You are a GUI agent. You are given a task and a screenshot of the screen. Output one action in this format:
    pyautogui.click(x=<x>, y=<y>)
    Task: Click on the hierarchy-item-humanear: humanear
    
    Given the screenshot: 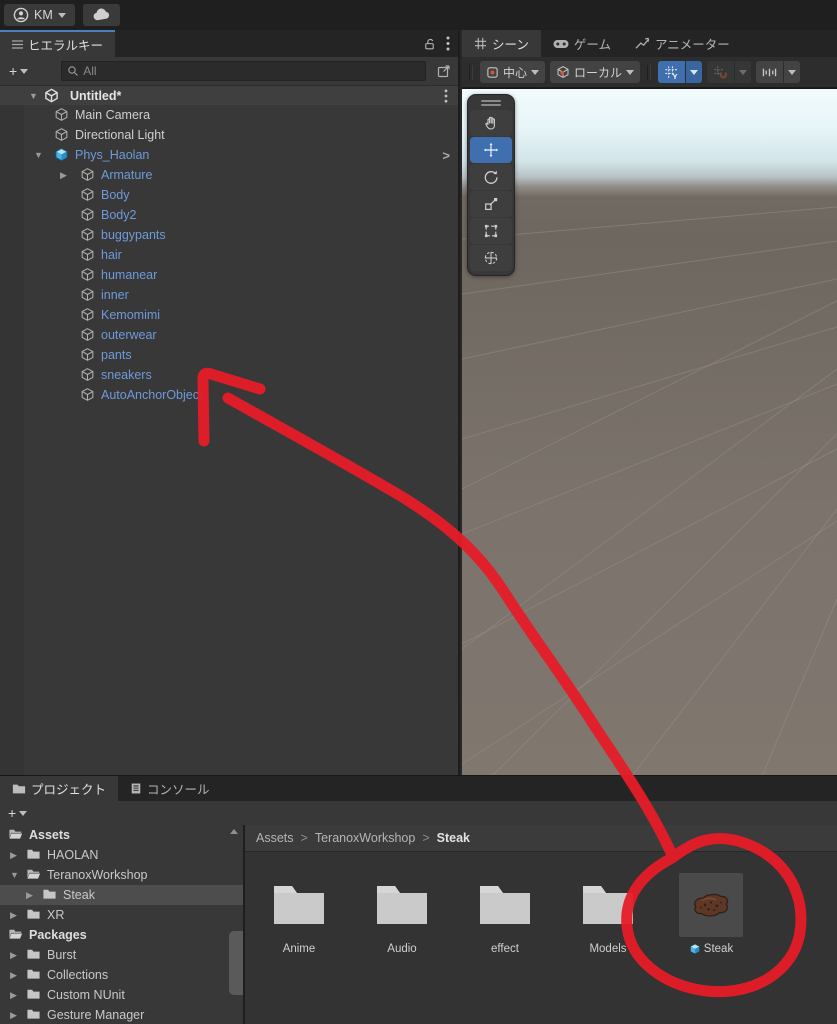 What is the action you would take?
    pyautogui.click(x=229, y=275)
    